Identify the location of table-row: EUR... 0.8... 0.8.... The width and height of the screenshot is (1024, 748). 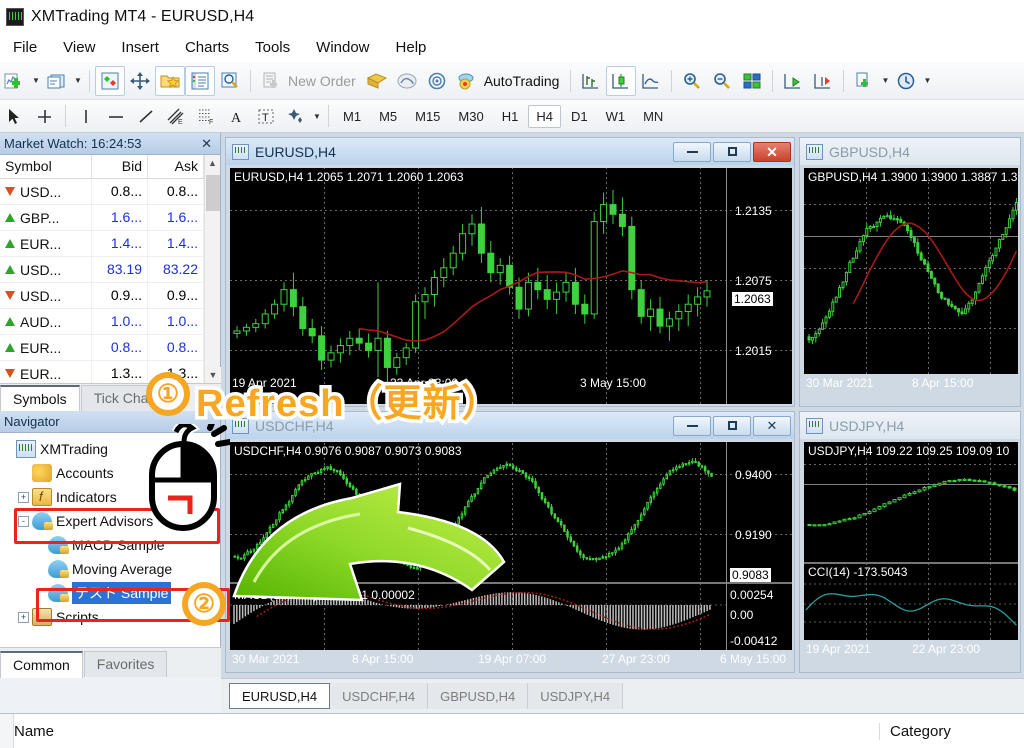
(110, 348).